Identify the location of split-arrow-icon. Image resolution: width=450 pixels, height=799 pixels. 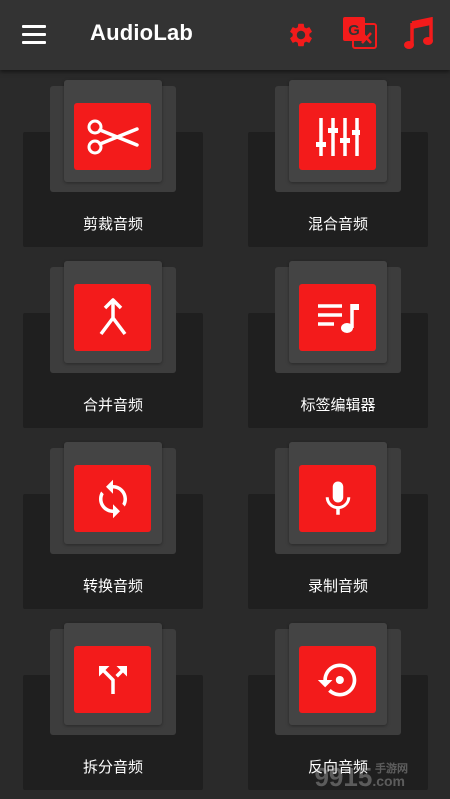
(112, 679).